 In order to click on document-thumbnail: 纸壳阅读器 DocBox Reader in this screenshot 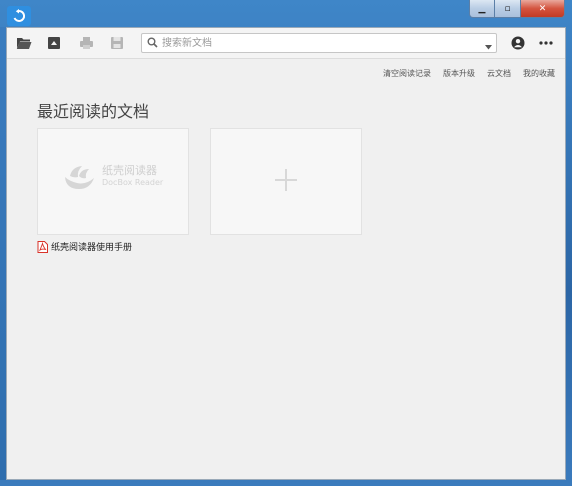, I will do `click(112, 177)`.